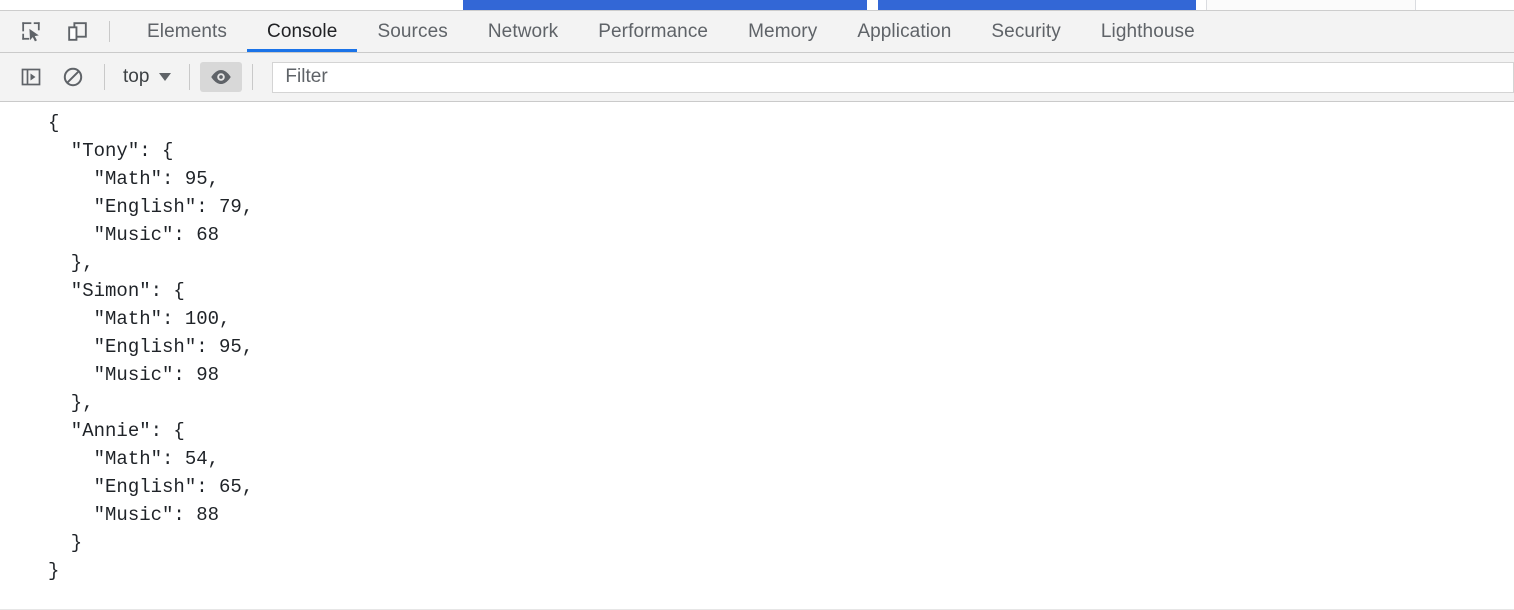 The width and height of the screenshot is (1514, 610). I want to click on tab-label: Memory, so click(783, 31).